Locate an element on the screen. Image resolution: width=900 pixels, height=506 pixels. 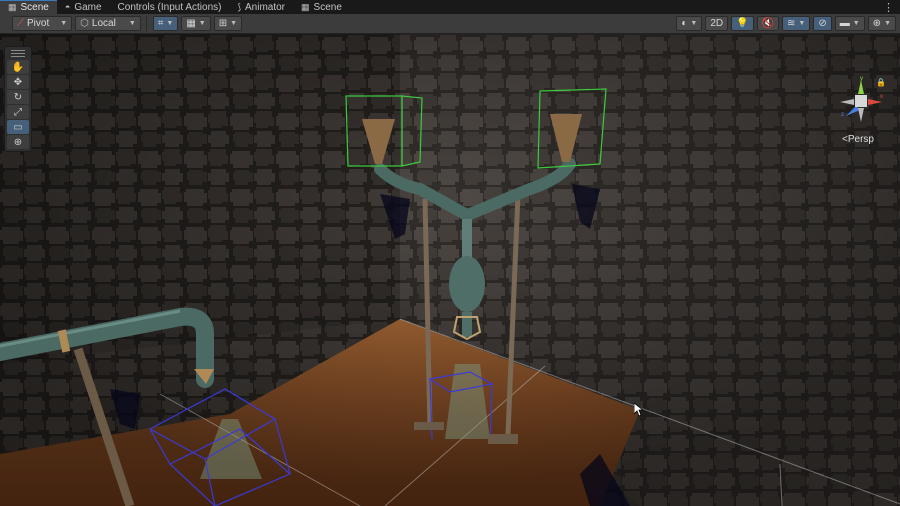
more-options-icon: ⋮ is located at coordinates (888, 7).